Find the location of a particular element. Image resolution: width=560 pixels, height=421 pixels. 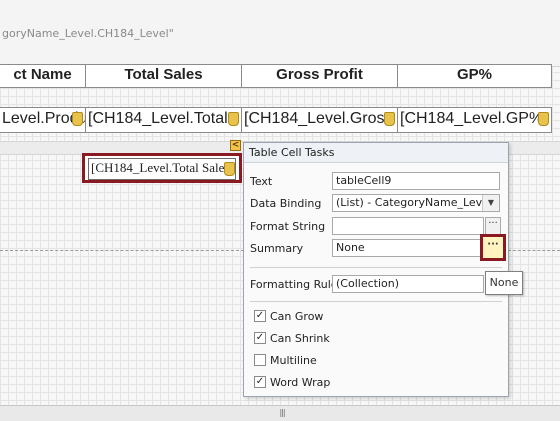

data-binding-value: (List) - CategoryName_Level.C is located at coordinates (418, 202).